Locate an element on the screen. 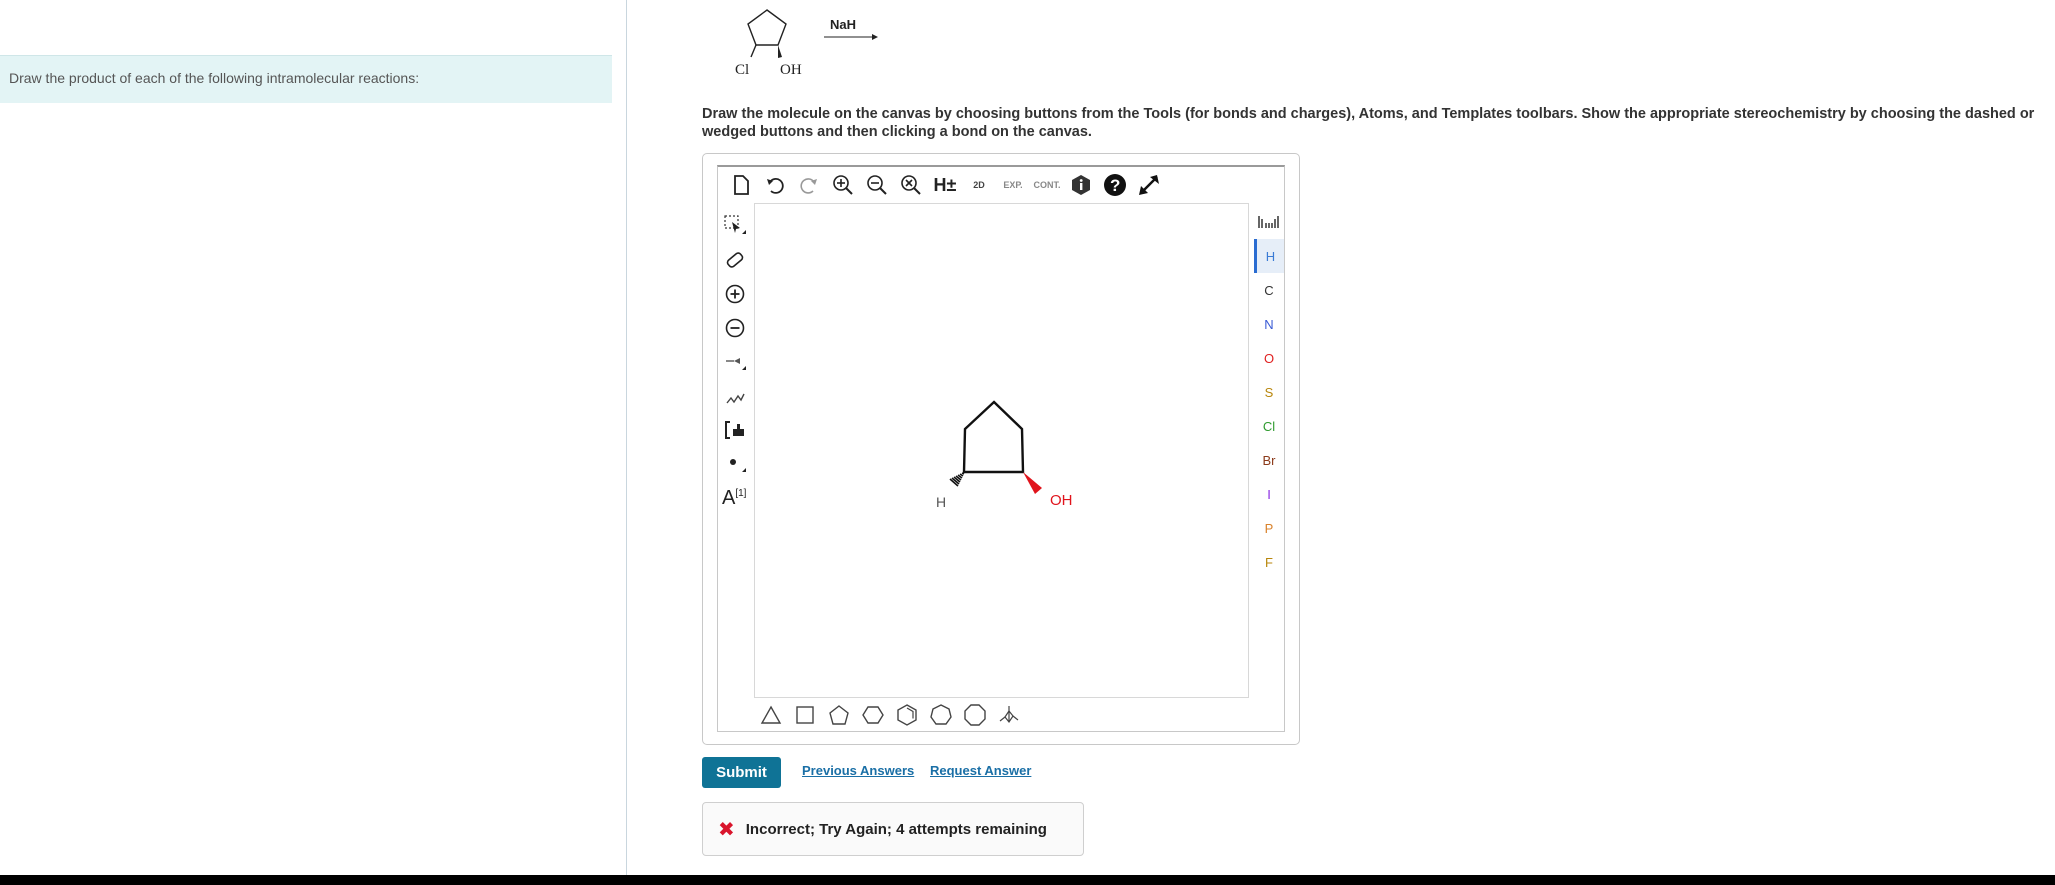 The height and width of the screenshot is (885, 2055). template-cyclobutane is located at coordinates (805, 715).